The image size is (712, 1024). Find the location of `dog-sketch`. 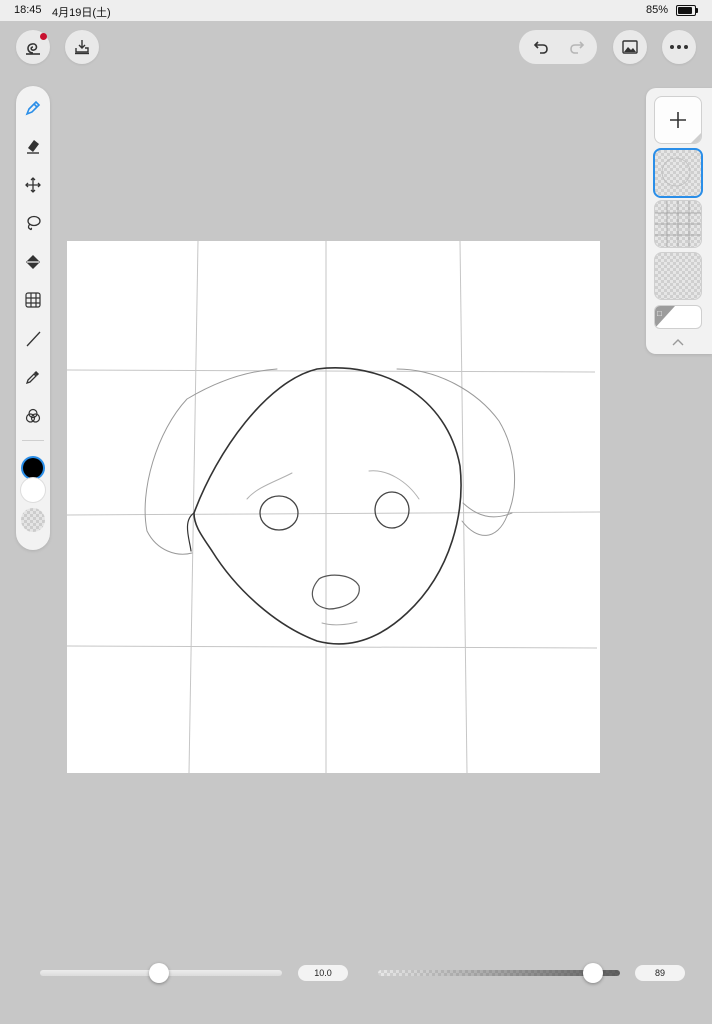

dog-sketch is located at coordinates (329, 506).